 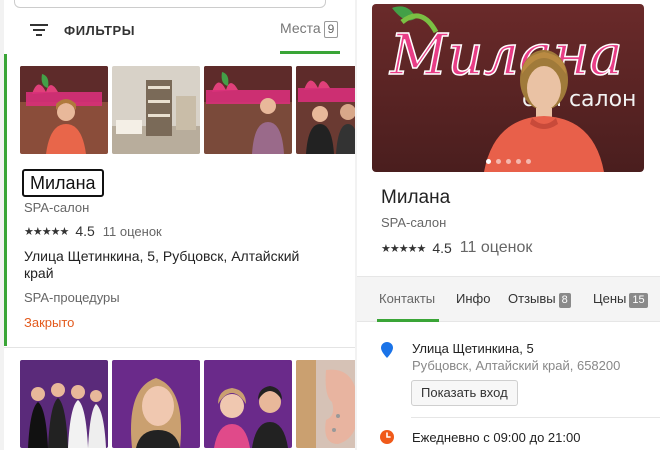 What do you see at coordinates (610, 298) in the screenshot?
I see `tab-label: Цены` at bounding box center [610, 298].